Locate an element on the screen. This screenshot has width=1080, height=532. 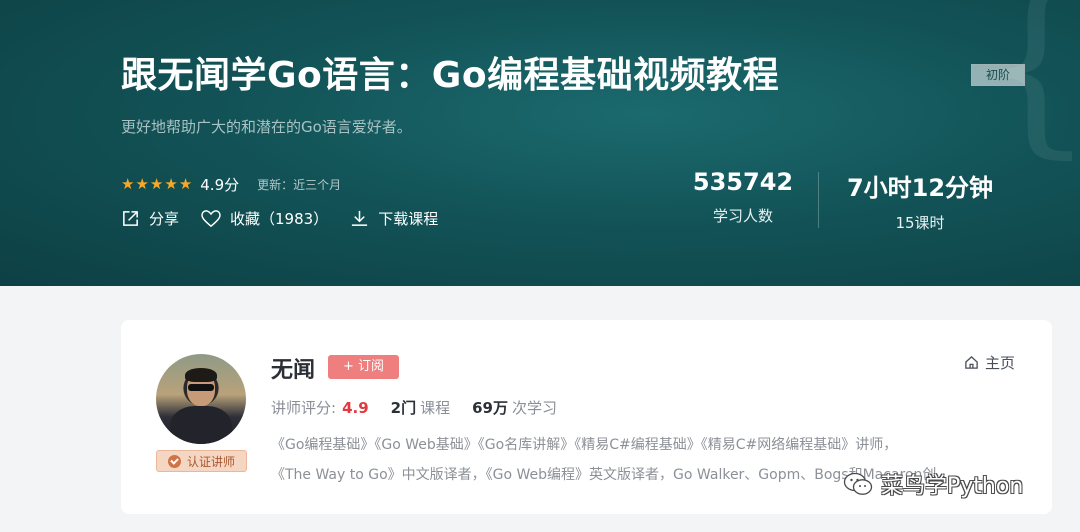
duration-value: 7小时12分钟 is located at coordinates (920, 188).